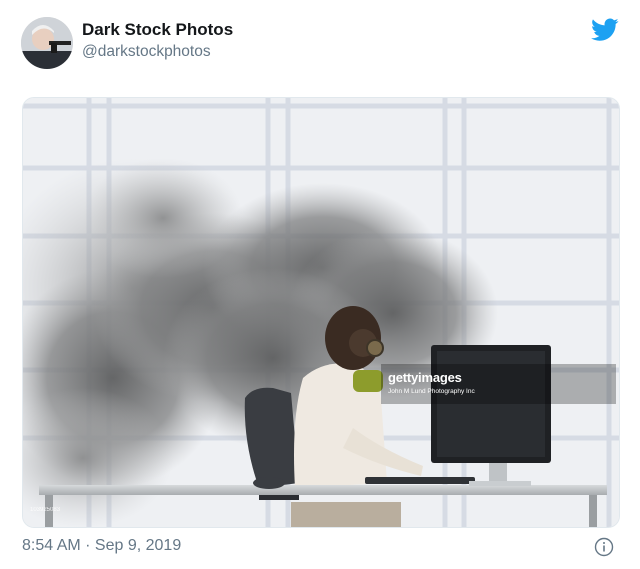  What do you see at coordinates (101, 546) in the screenshot?
I see `tweet-timestamp: 8:54 AM · Sep 9, 2019` at bounding box center [101, 546].